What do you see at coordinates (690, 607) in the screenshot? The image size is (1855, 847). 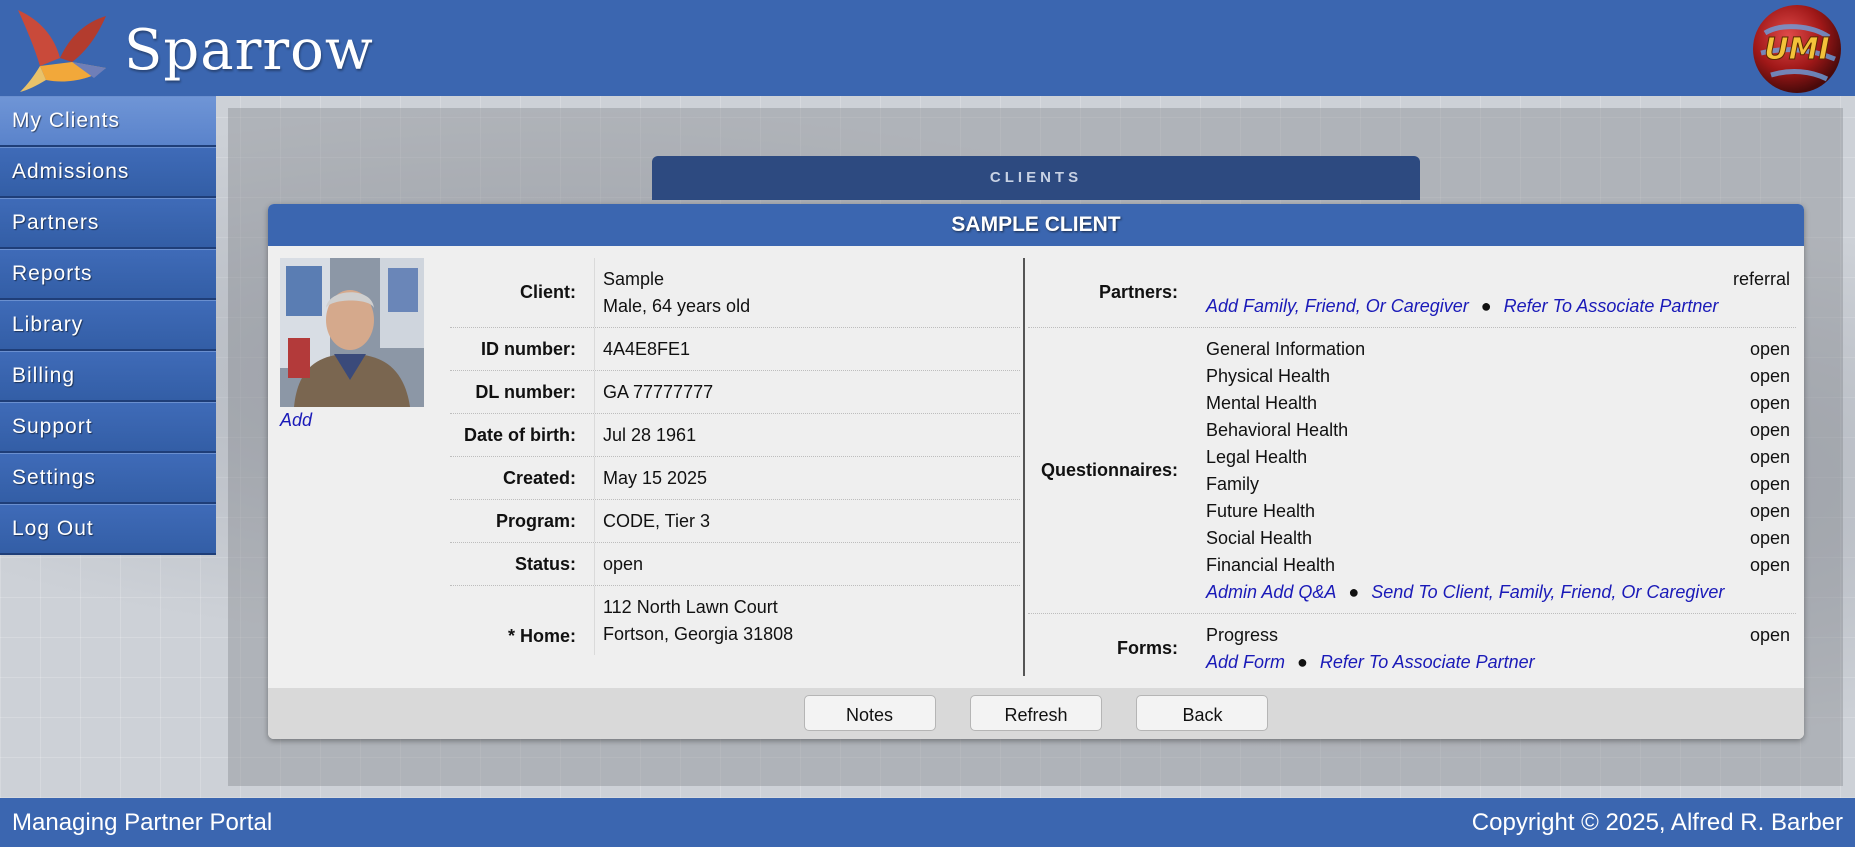 I see `home-address-line1: 112 North Lawn Court` at bounding box center [690, 607].